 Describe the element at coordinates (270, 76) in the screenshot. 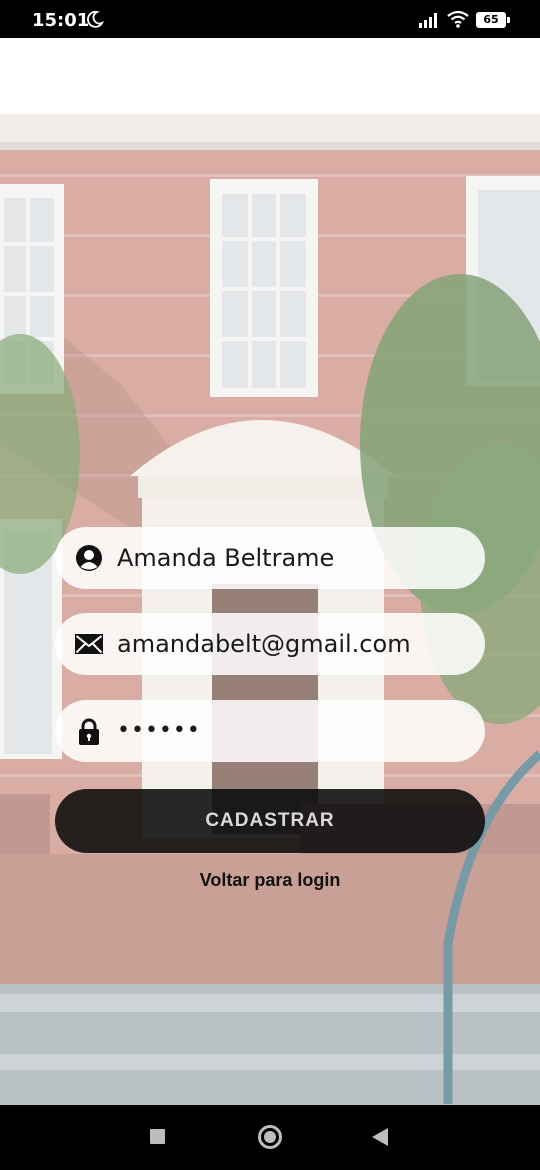

I see `app-header-blank` at that location.